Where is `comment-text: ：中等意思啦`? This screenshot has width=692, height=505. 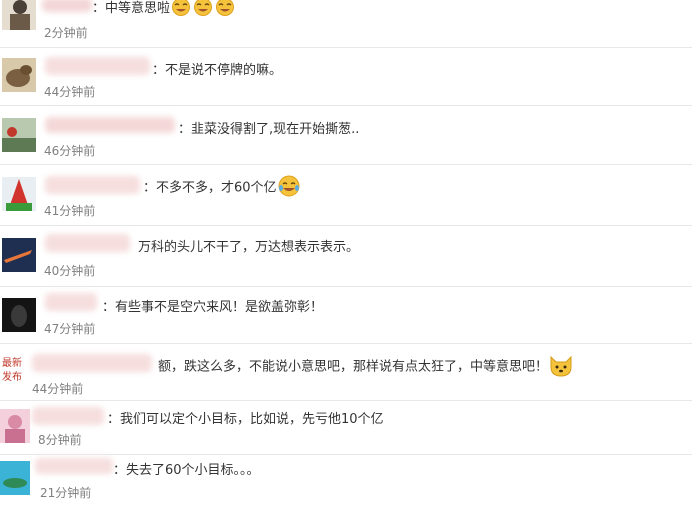 comment-text: ：中等意思啦 is located at coordinates (164, 10).